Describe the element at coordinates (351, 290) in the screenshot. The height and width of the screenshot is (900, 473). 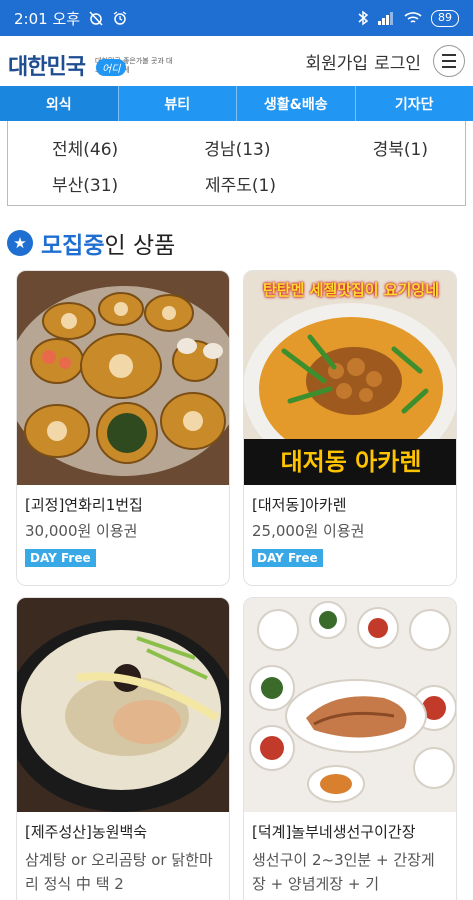
I see `photo-caption-top: 탄탄멘 세젤맛집이 요기잉네` at that location.